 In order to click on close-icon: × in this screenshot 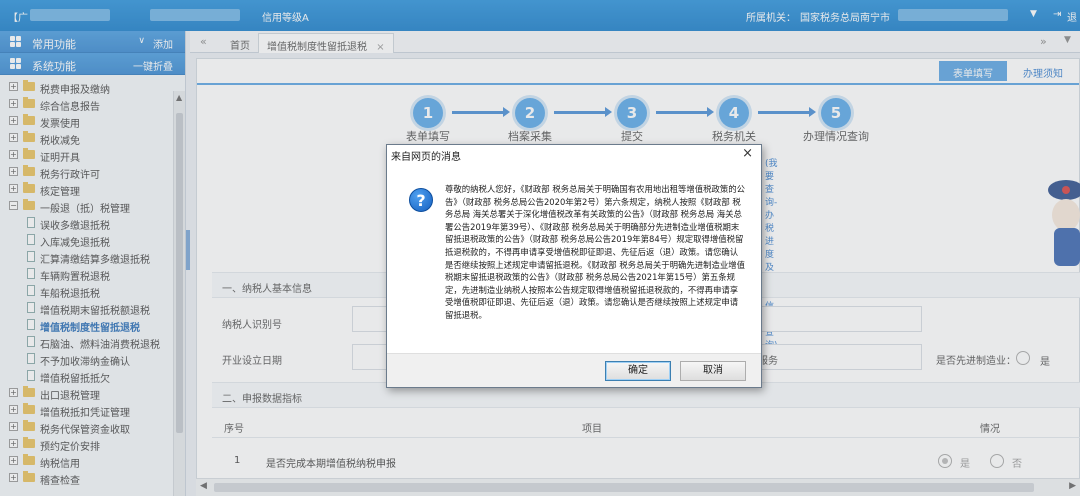, I will do `click(747, 153)`.